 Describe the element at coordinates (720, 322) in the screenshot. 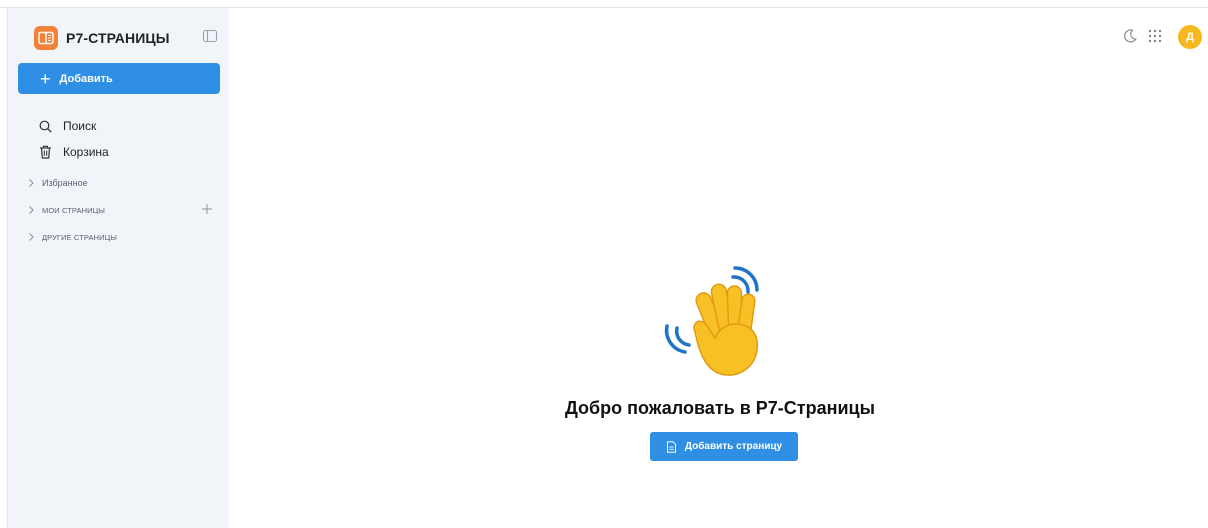

I see `waving-hand-icon` at that location.